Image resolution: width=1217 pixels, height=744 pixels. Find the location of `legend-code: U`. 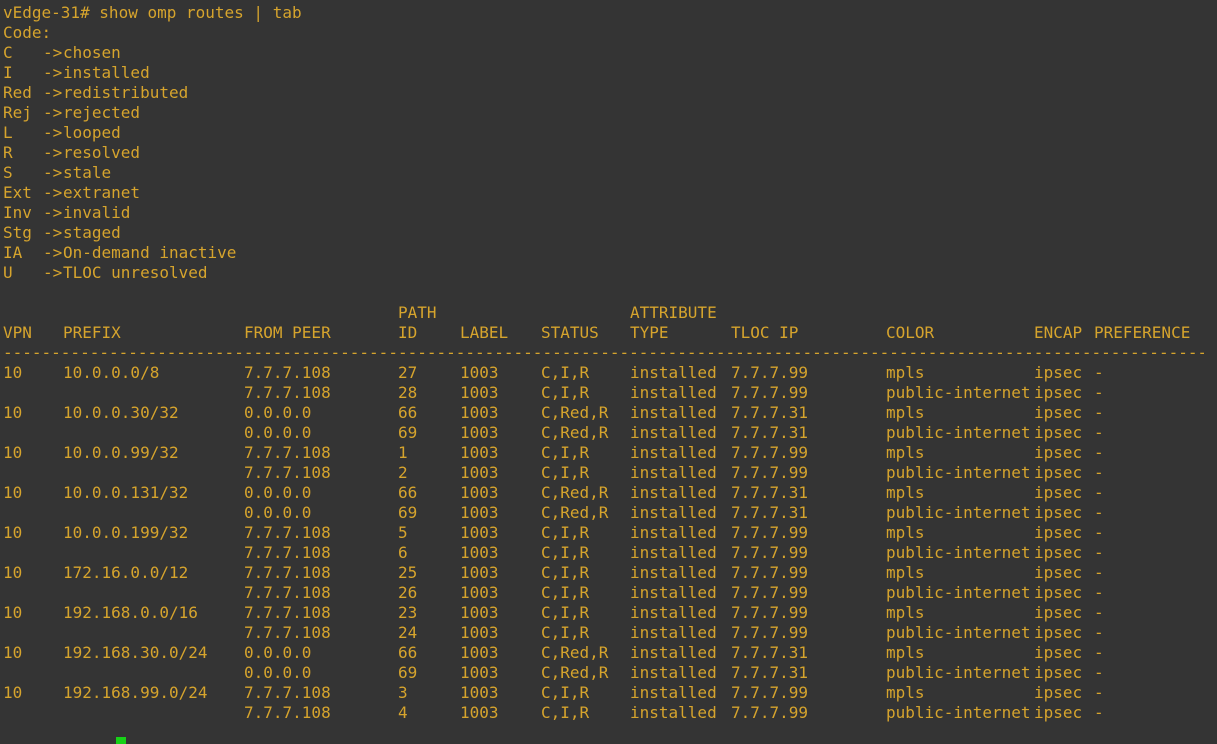

legend-code: U is located at coordinates (8, 272).